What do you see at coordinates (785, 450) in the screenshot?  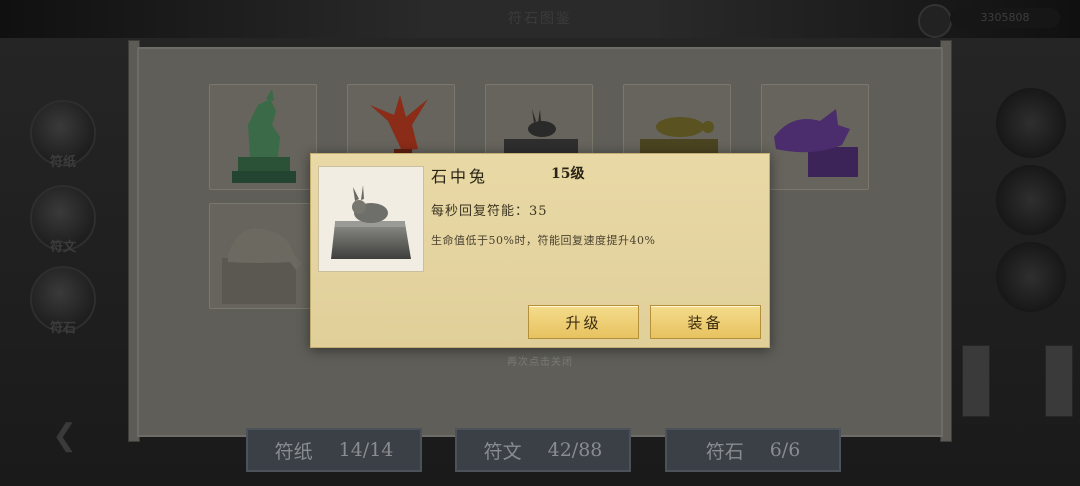 I see `tab-count: 6/6` at bounding box center [785, 450].